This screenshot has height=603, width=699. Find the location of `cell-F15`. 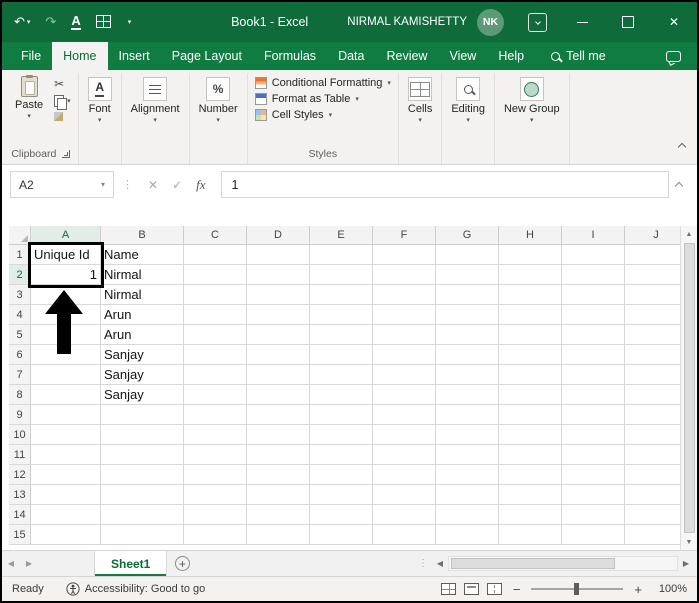

cell-F15 is located at coordinates (404, 535).